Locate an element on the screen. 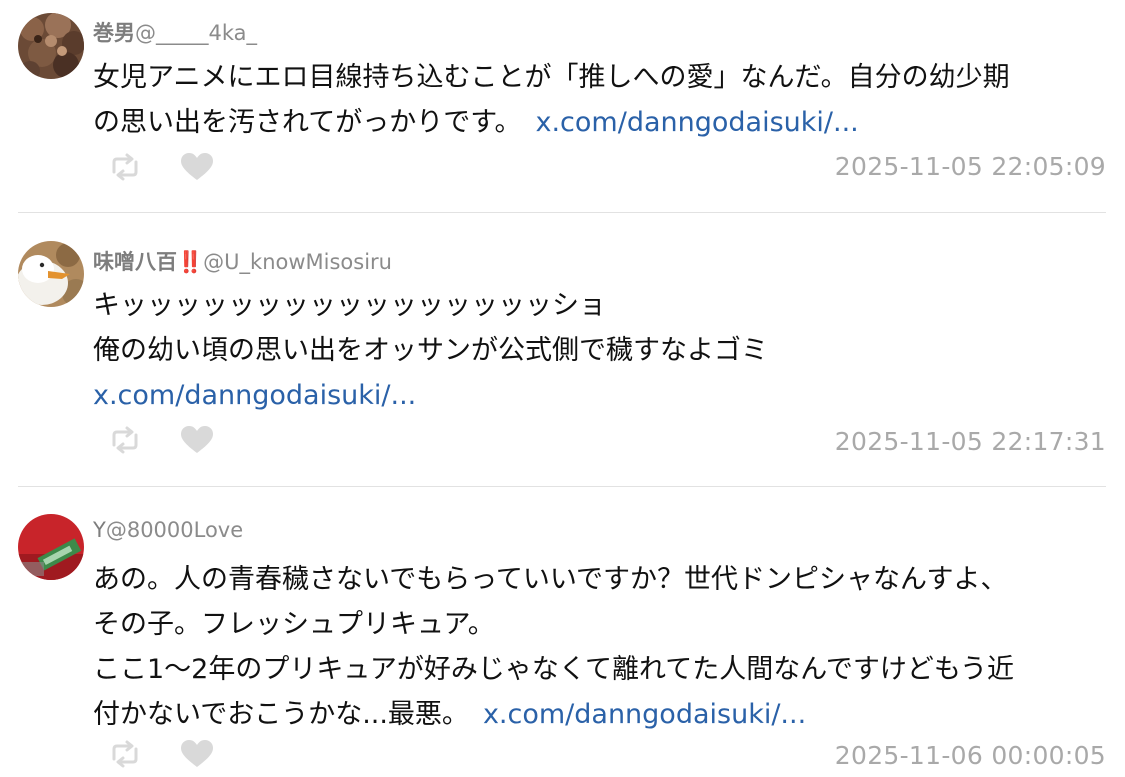 This screenshot has width=1125, height=777. user-line: 味噌八百‼️@U_knowMisosiru is located at coordinates (242, 261).